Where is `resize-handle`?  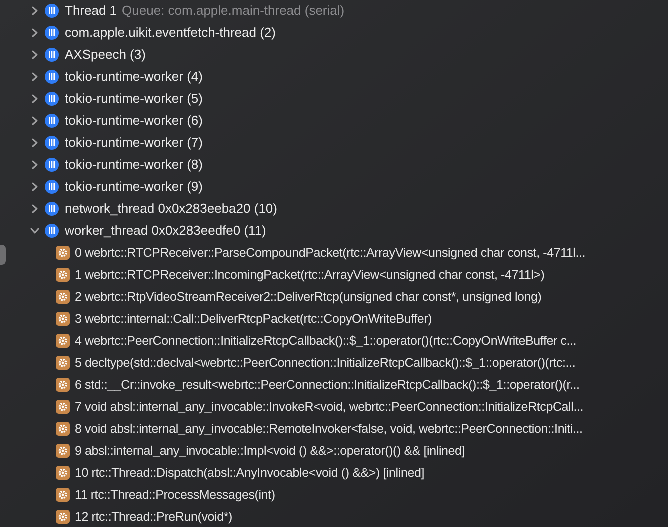 resize-handle is located at coordinates (3, 255).